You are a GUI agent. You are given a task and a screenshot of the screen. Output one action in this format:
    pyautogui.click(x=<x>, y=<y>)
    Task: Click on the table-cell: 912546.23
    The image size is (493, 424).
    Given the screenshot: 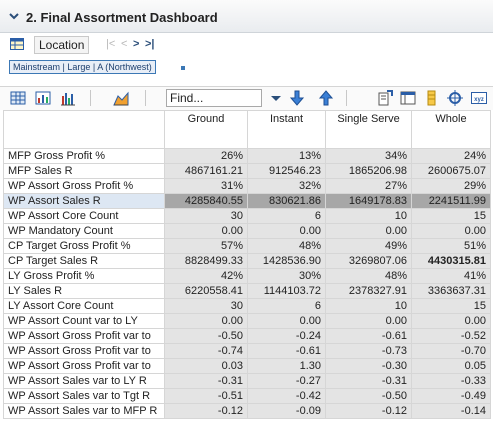 What is the action you would take?
    pyautogui.click(x=286, y=171)
    